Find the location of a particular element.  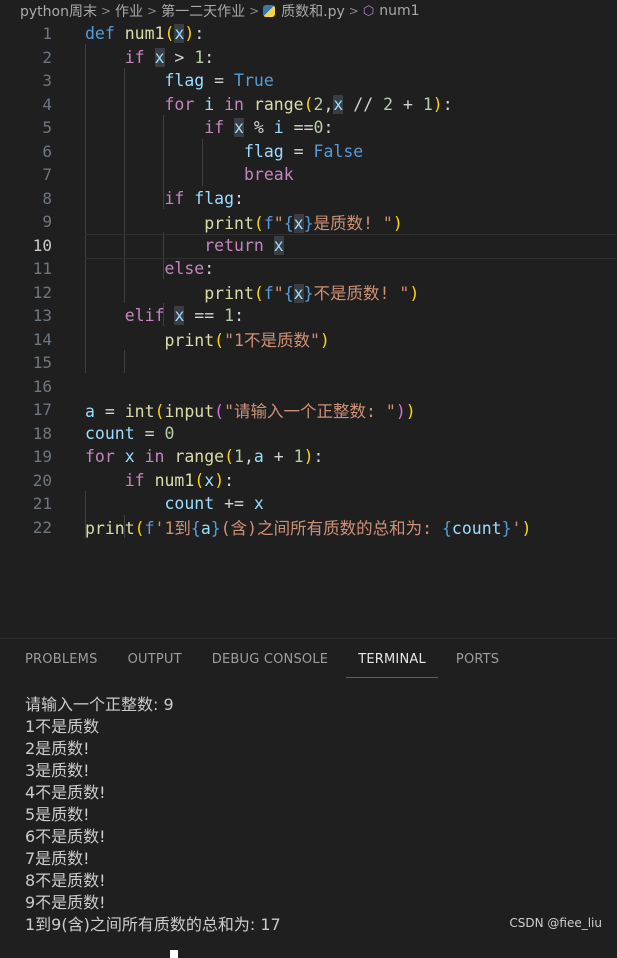

method-cube-icon: ⬡ is located at coordinates (368, 11).